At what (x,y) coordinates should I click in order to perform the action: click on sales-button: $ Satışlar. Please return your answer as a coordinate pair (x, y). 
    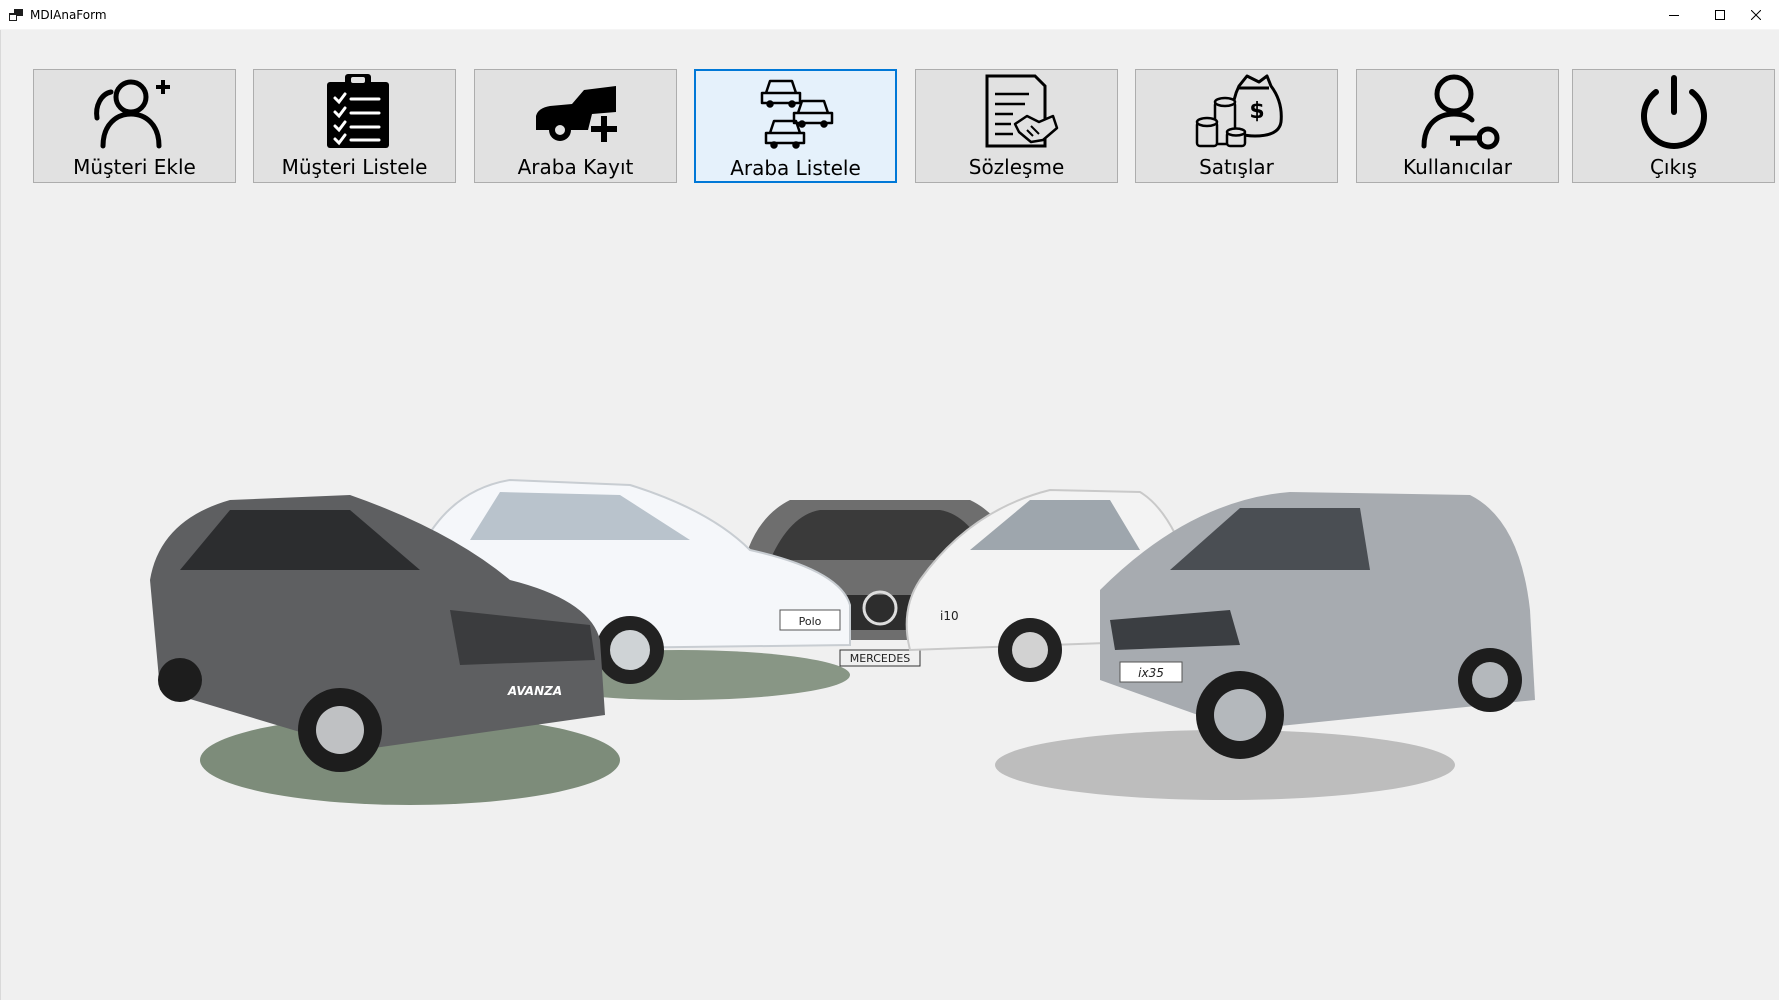
    Looking at the image, I should click on (1236, 126).